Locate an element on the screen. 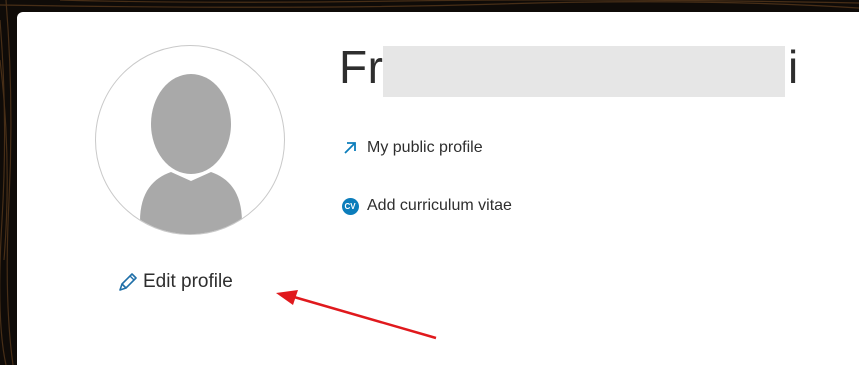  profile-avatar is located at coordinates (190, 140).